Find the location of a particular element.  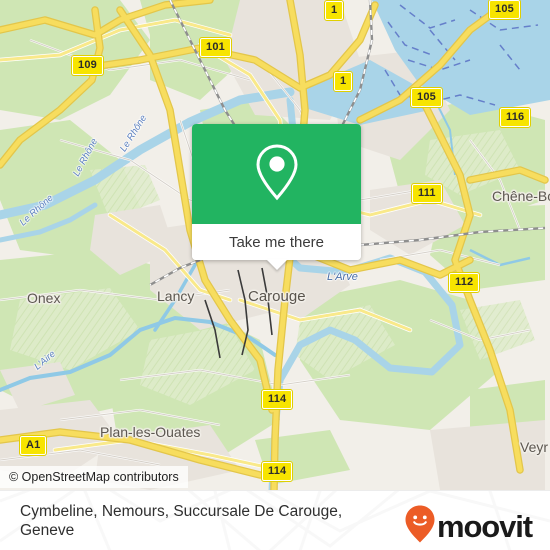

popup-header is located at coordinates (276, 174).